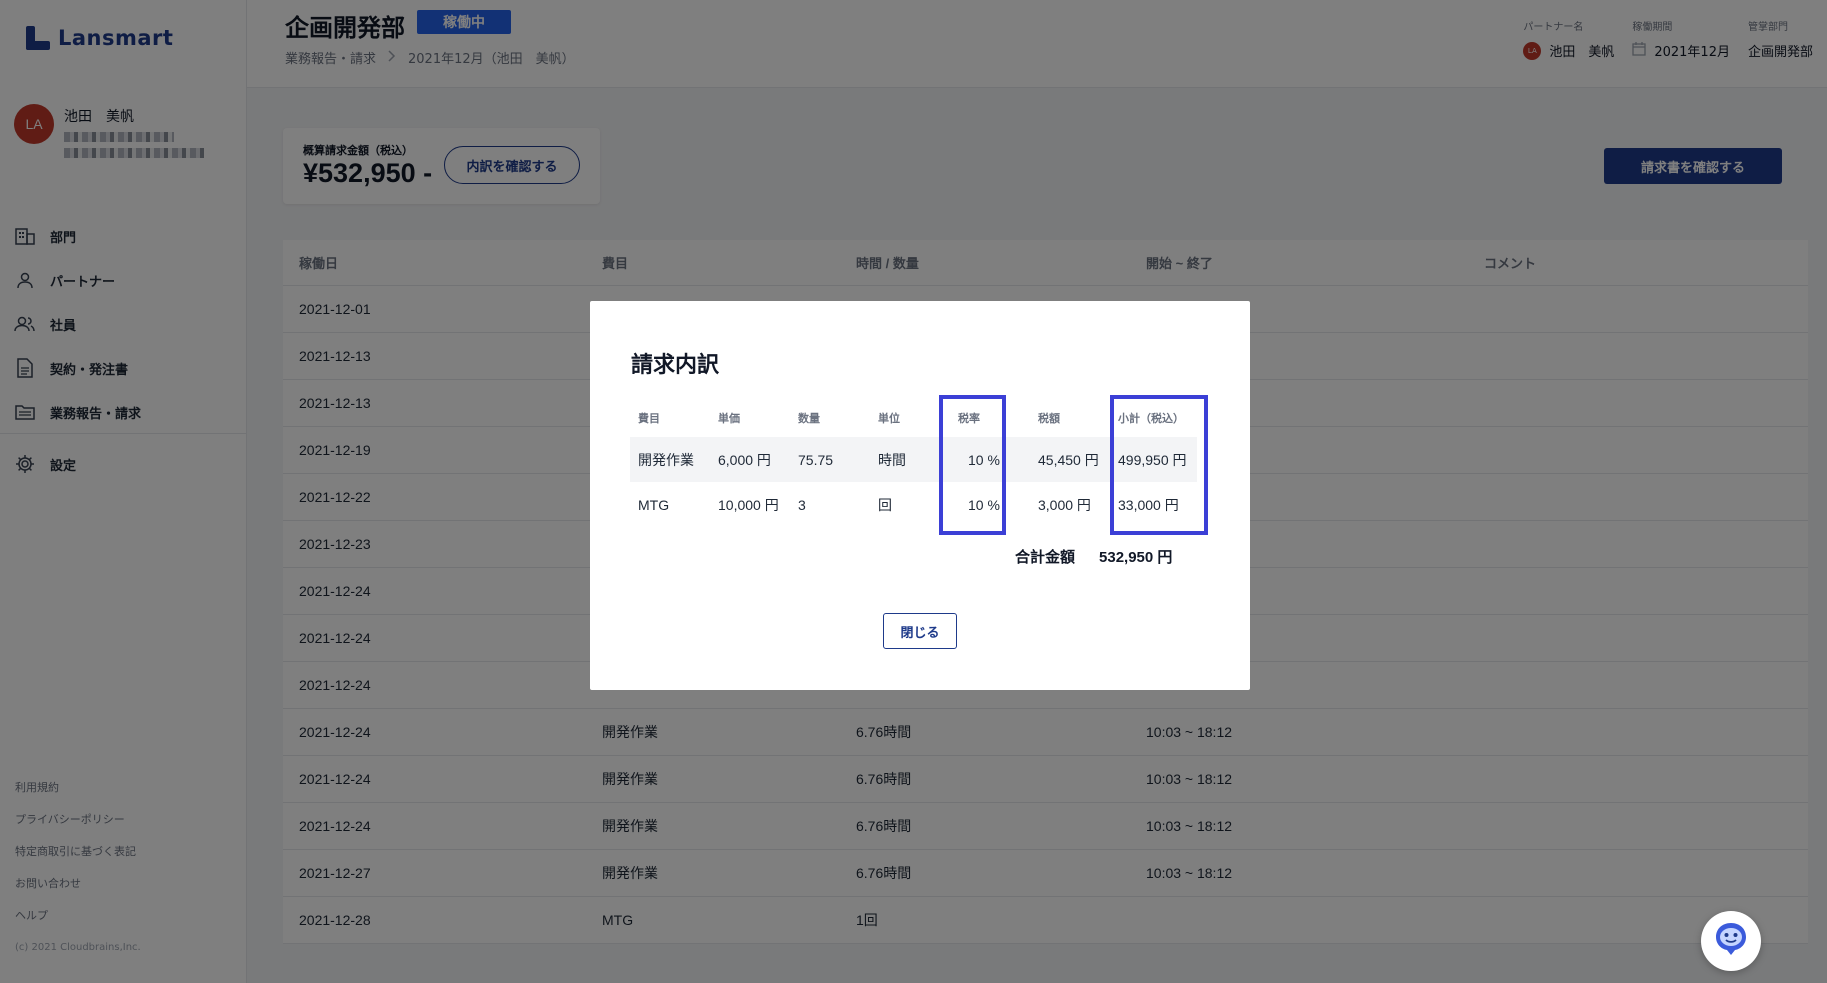 This screenshot has width=1827, height=983. I want to click on column-header: 単価, so click(729, 419).